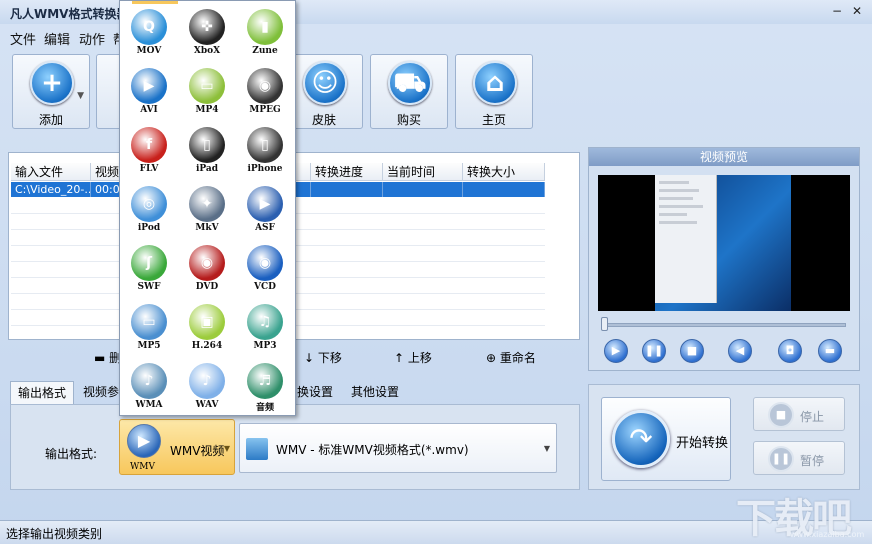 This screenshot has width=872, height=544. What do you see at coordinates (149, 266) in the screenshot?
I see `format-option-swf: ʃ SWF` at bounding box center [149, 266].